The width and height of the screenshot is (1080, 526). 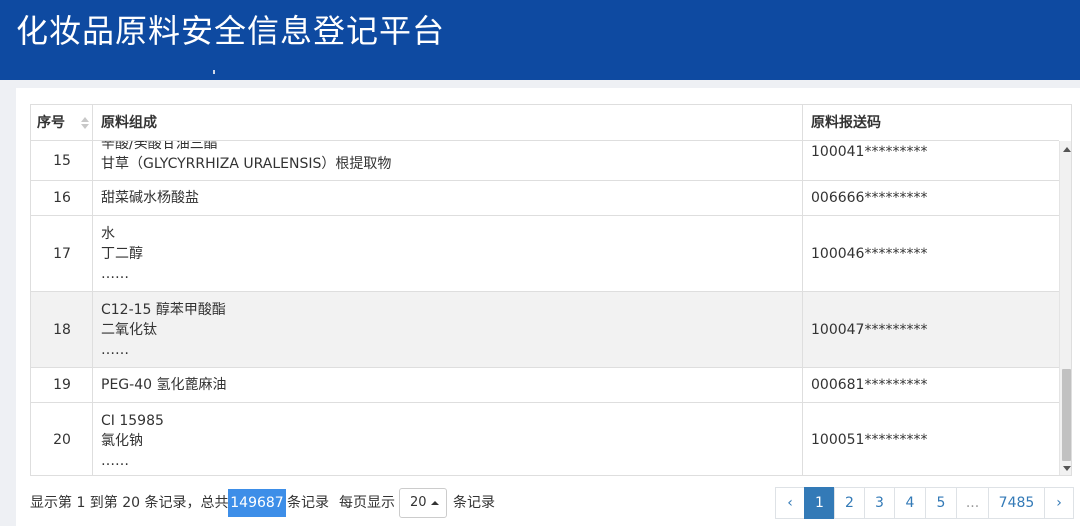 I want to click on record-summary-suffix: 条记录, so click(x=308, y=503).